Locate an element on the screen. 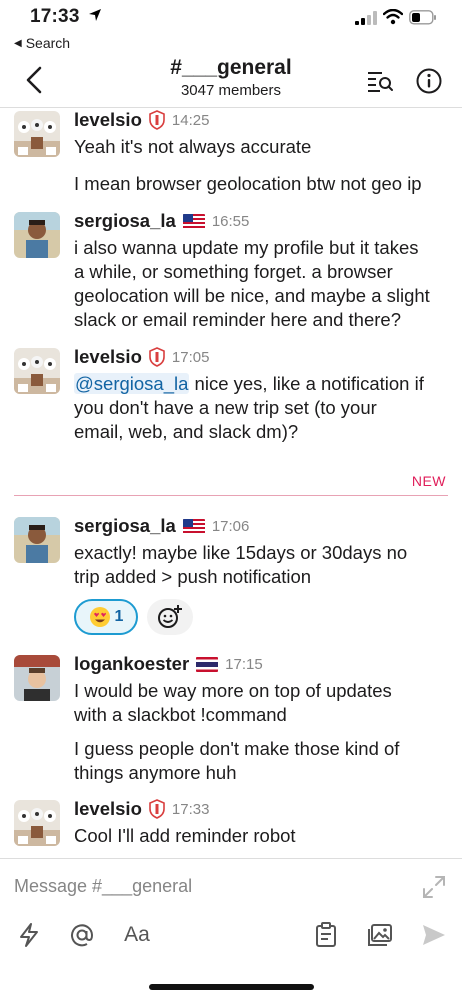  send-icon is located at coordinates (434, 935).